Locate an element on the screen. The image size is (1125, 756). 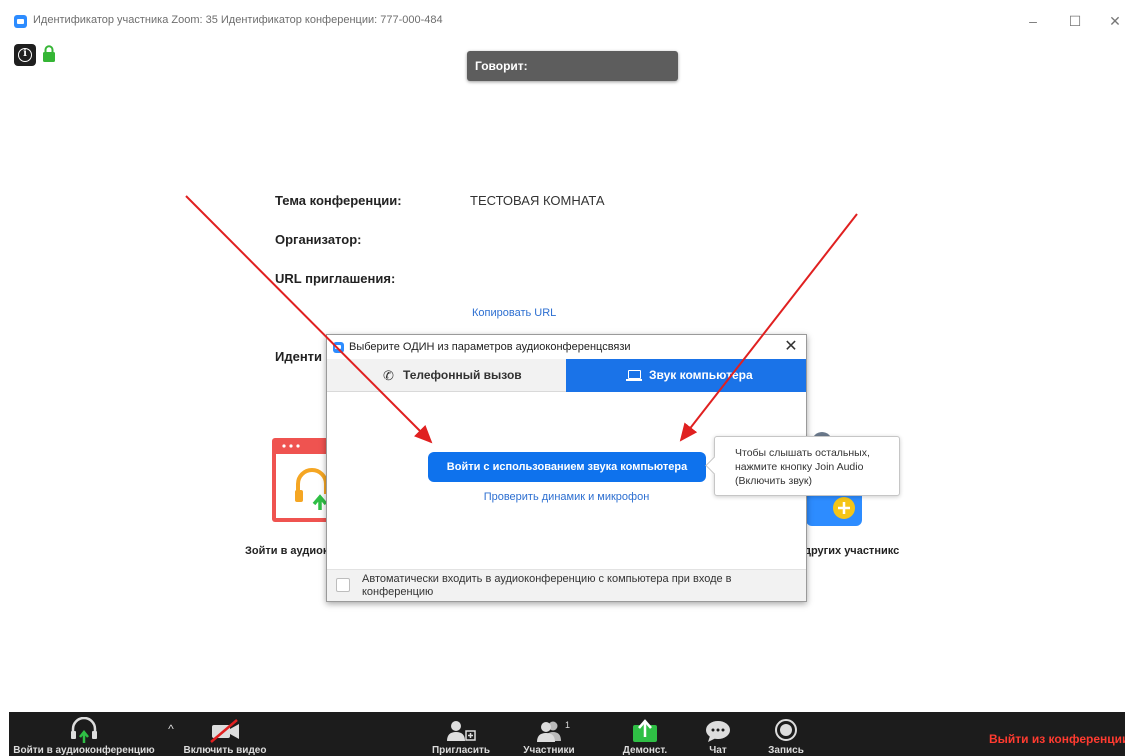
phone-icon: ✆ is located at coordinates (388, 375).